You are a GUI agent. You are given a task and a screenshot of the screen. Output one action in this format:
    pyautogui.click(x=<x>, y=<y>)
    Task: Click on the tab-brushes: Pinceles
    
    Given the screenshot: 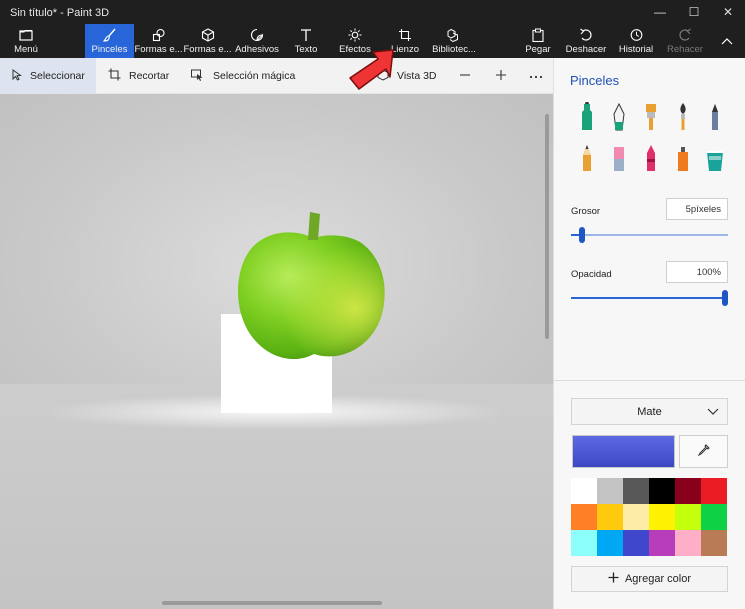 What is the action you would take?
    pyautogui.click(x=109, y=41)
    